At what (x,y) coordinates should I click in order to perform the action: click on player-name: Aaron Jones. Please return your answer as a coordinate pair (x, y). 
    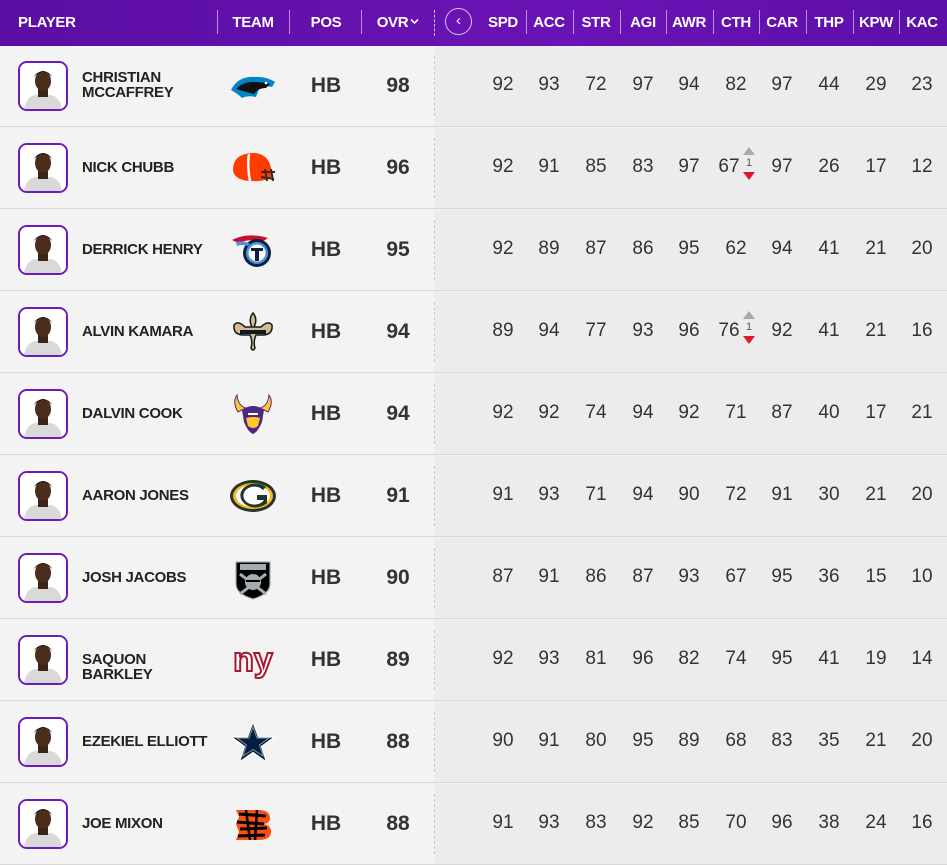
    Looking at the image, I should click on (147, 495).